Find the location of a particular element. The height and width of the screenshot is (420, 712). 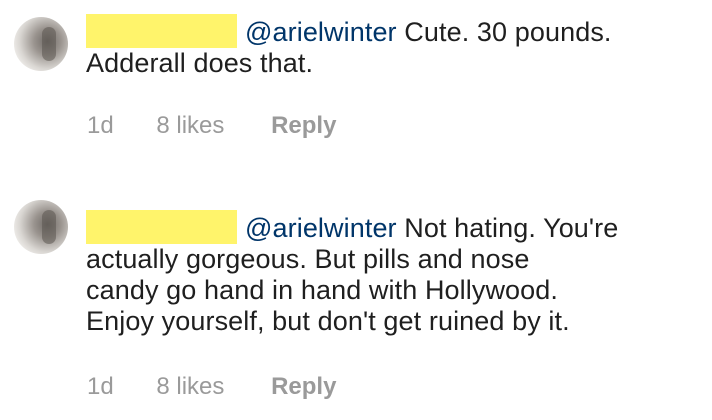

comment-line: Adderall does that. is located at coordinates (200, 63).